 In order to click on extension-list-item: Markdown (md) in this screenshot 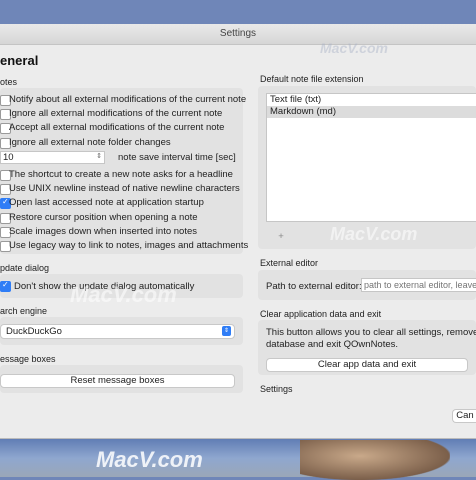, I will do `click(371, 112)`.